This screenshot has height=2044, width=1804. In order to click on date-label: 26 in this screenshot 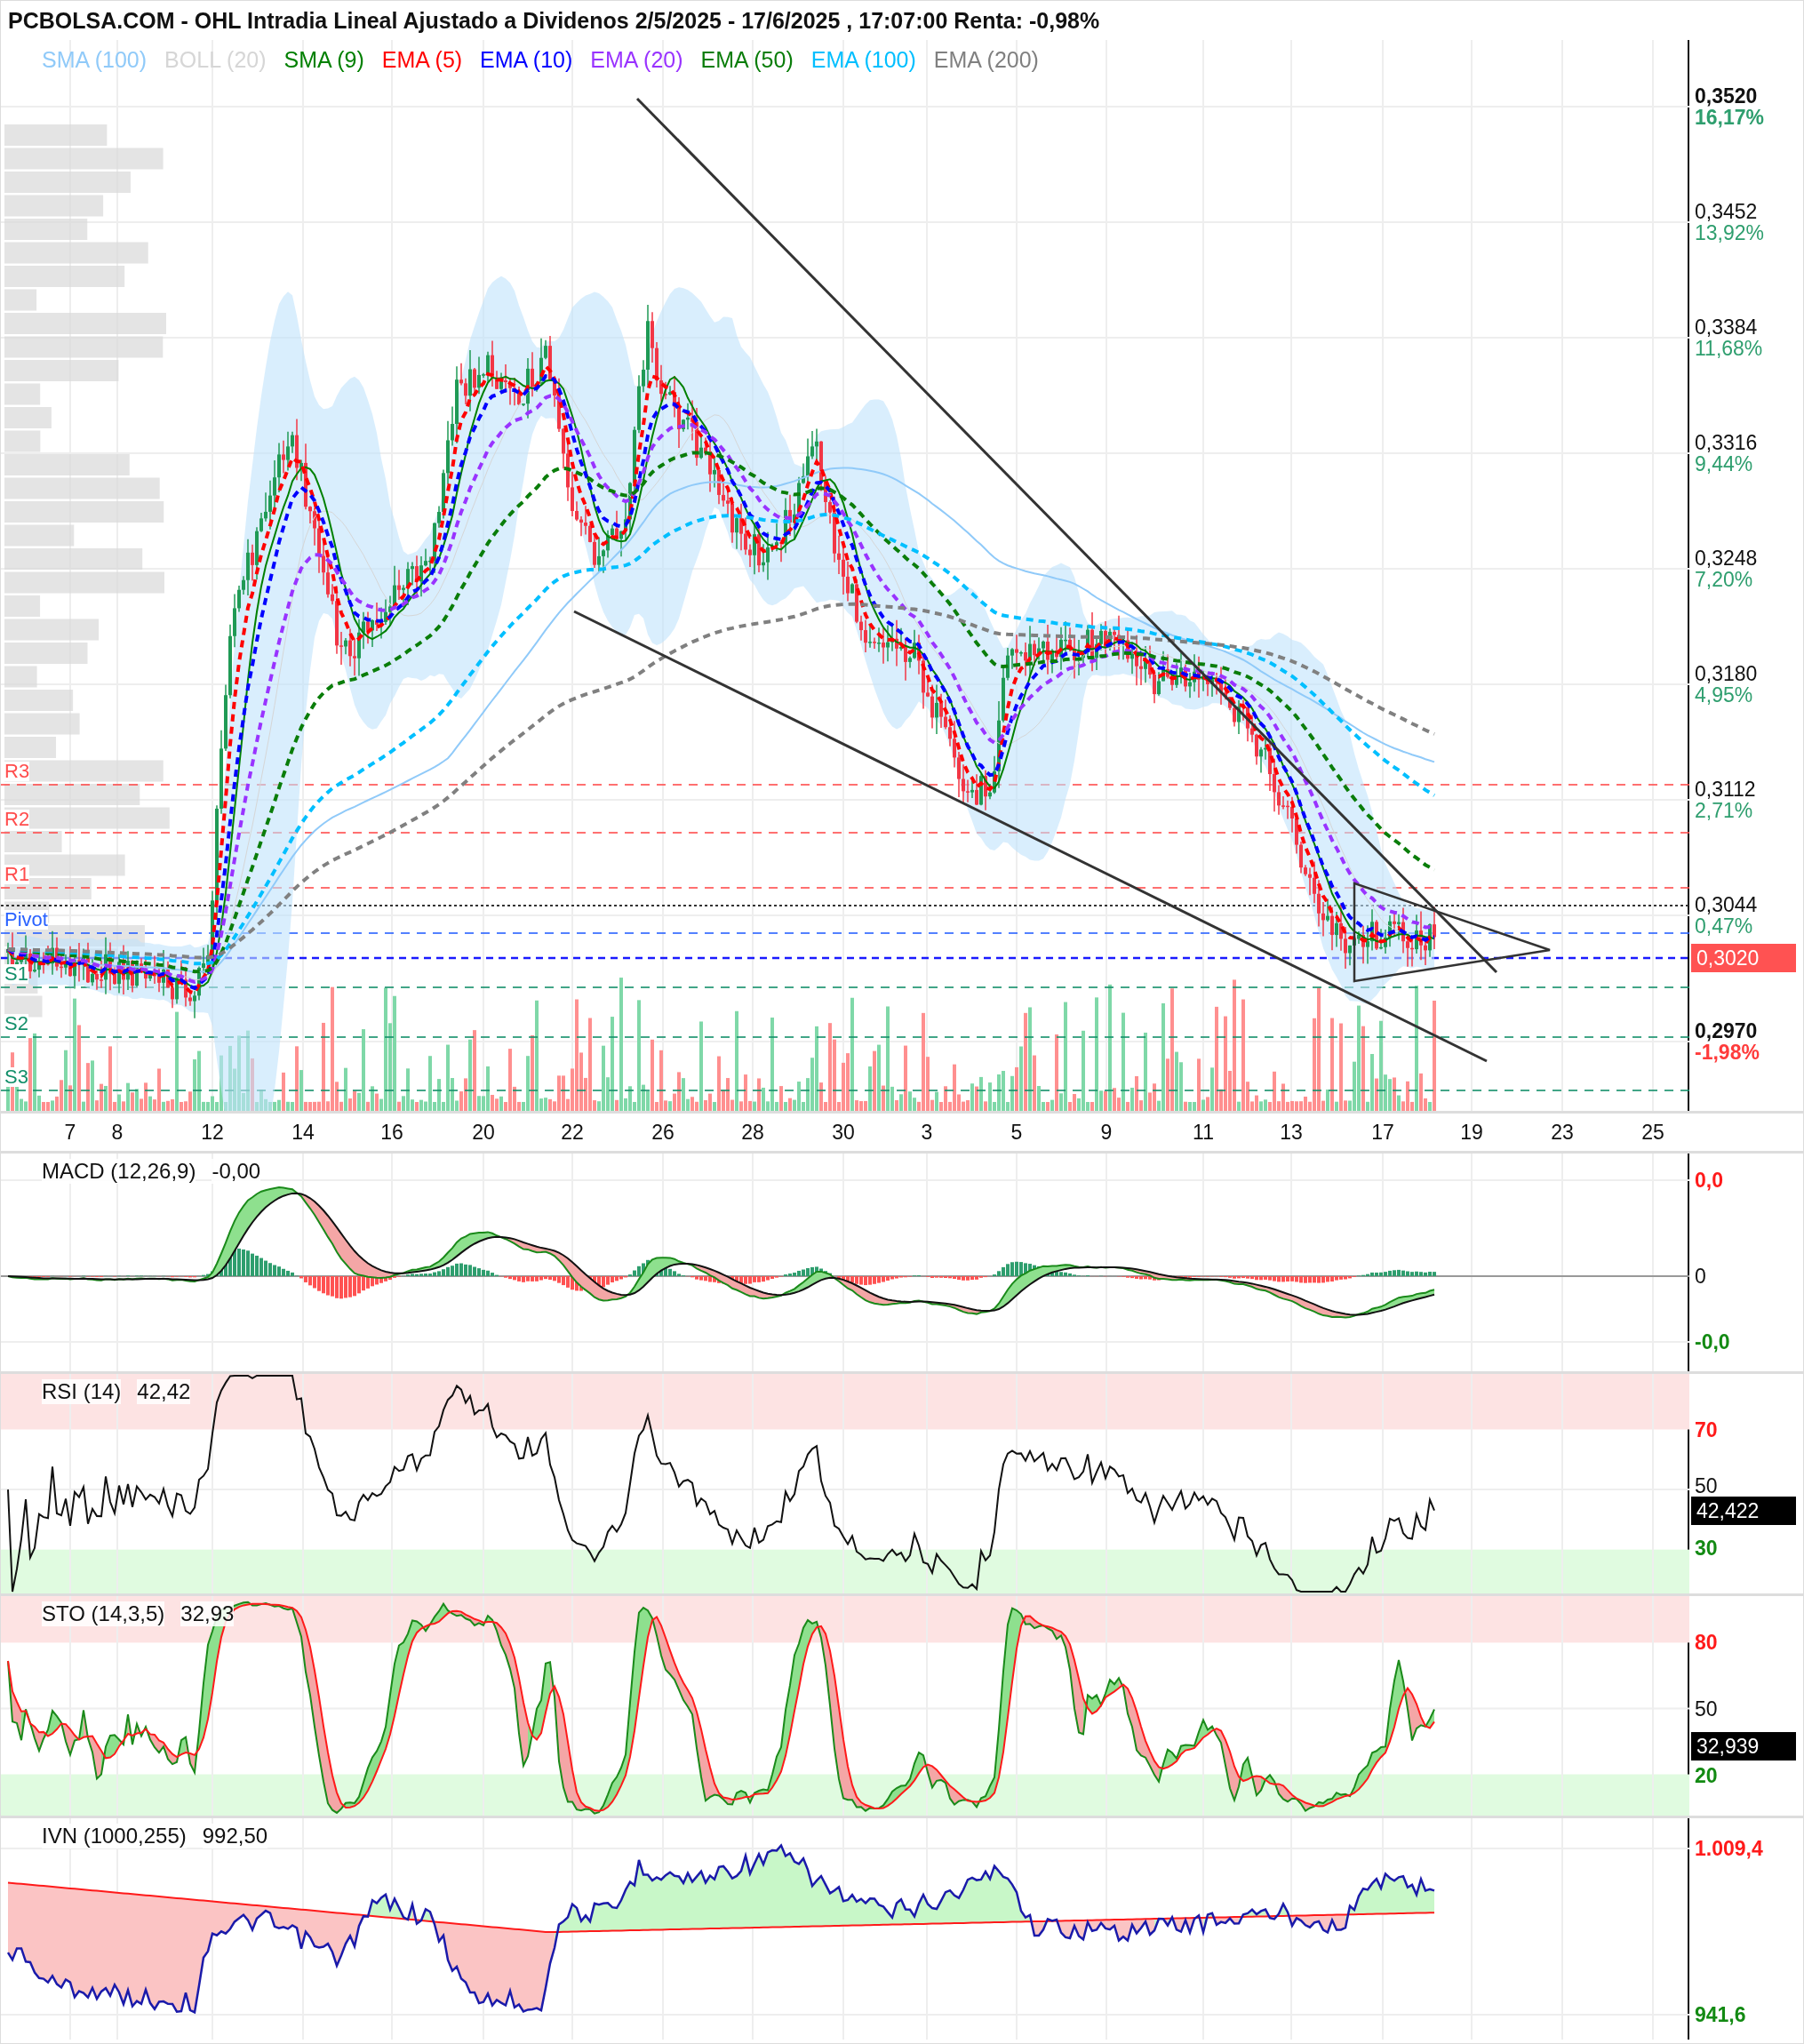, I will do `click(663, 1133)`.